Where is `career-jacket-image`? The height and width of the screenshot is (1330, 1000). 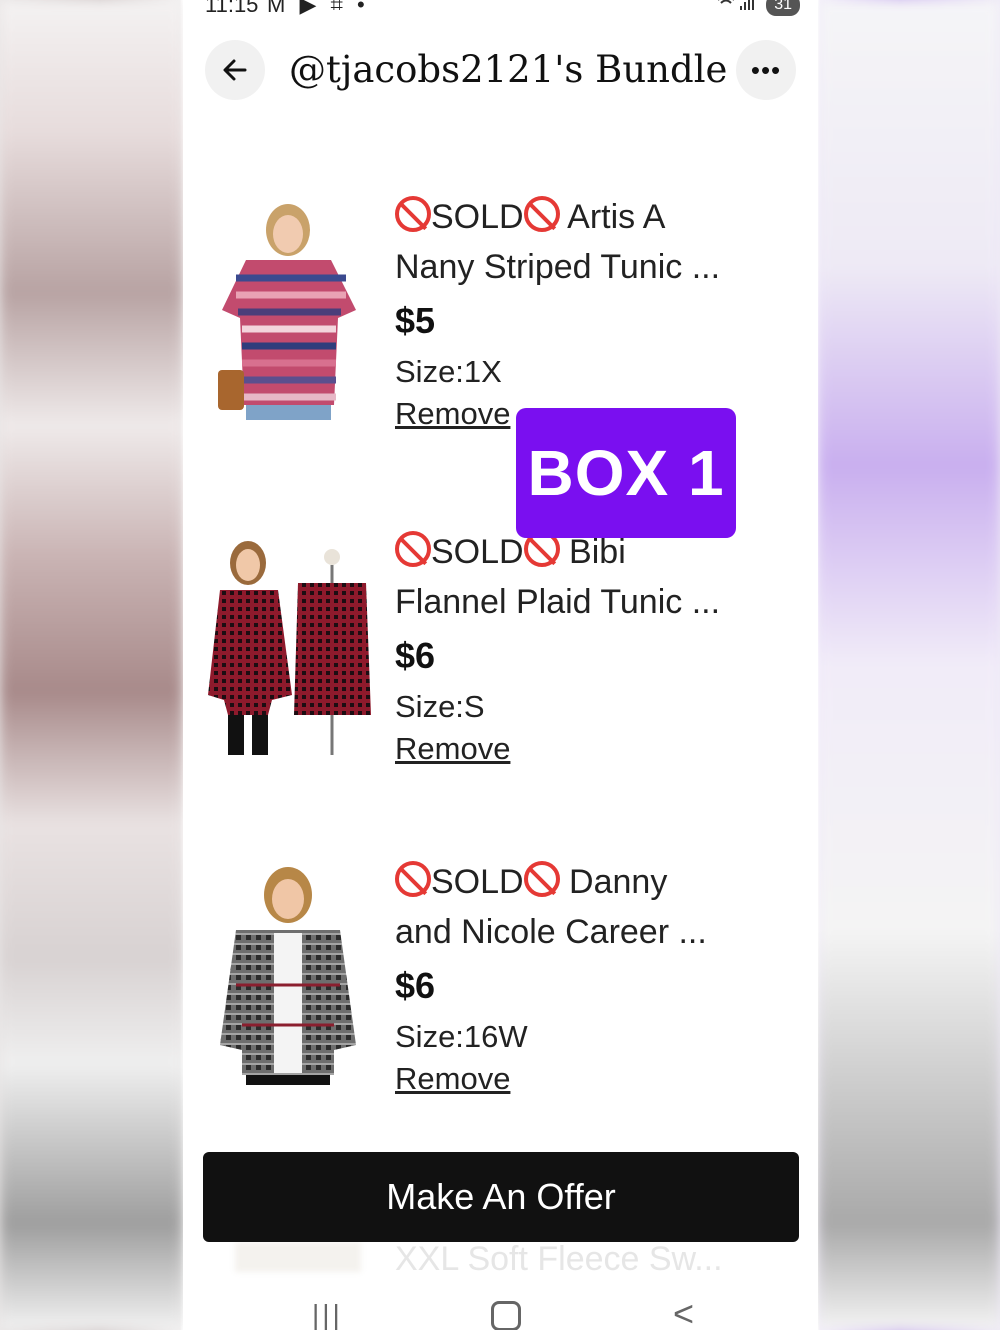
career-jacket-image is located at coordinates (288, 975).